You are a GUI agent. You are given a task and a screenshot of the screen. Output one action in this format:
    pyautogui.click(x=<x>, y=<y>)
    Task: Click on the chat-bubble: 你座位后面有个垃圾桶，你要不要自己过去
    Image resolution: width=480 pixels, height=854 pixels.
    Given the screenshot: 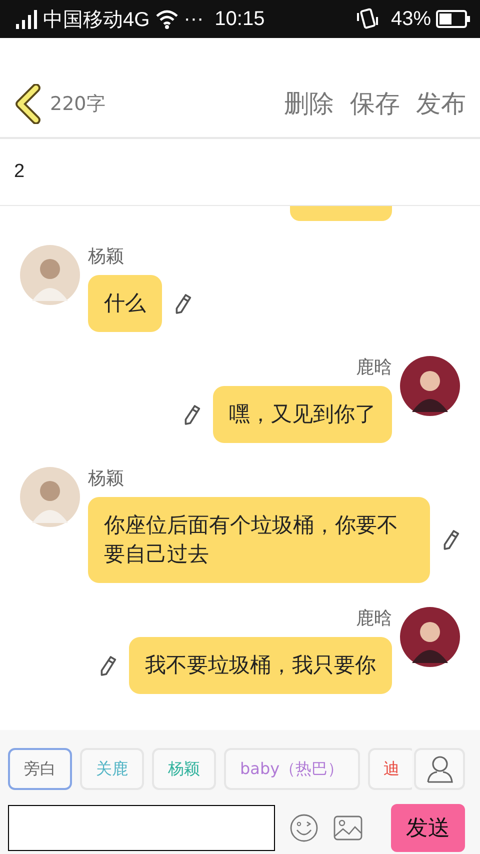 What is the action you would take?
    pyautogui.click(x=259, y=540)
    